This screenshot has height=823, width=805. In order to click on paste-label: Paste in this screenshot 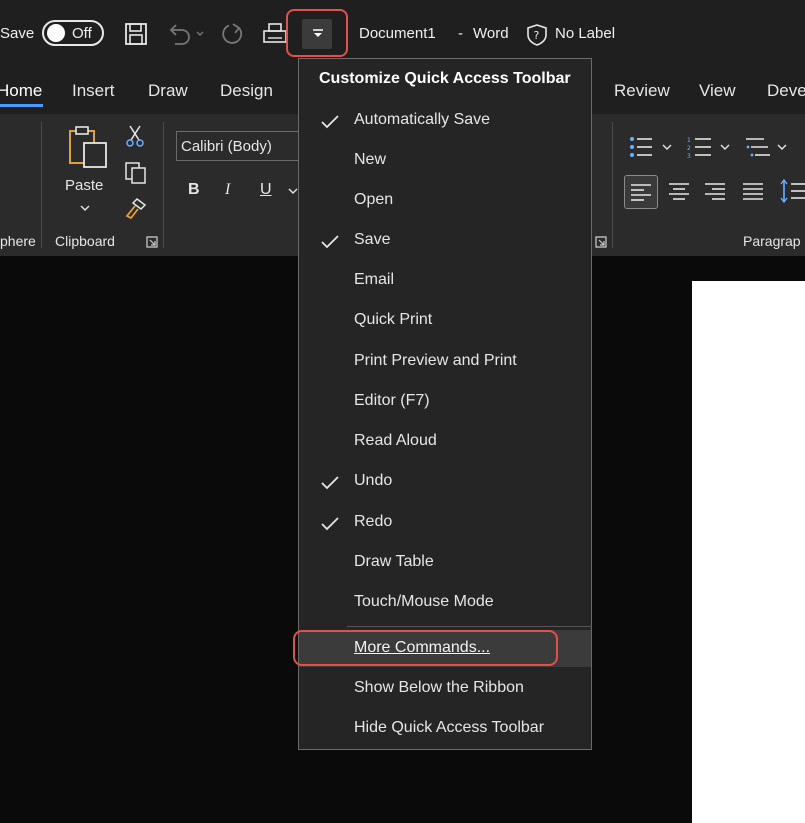, I will do `click(84, 185)`.